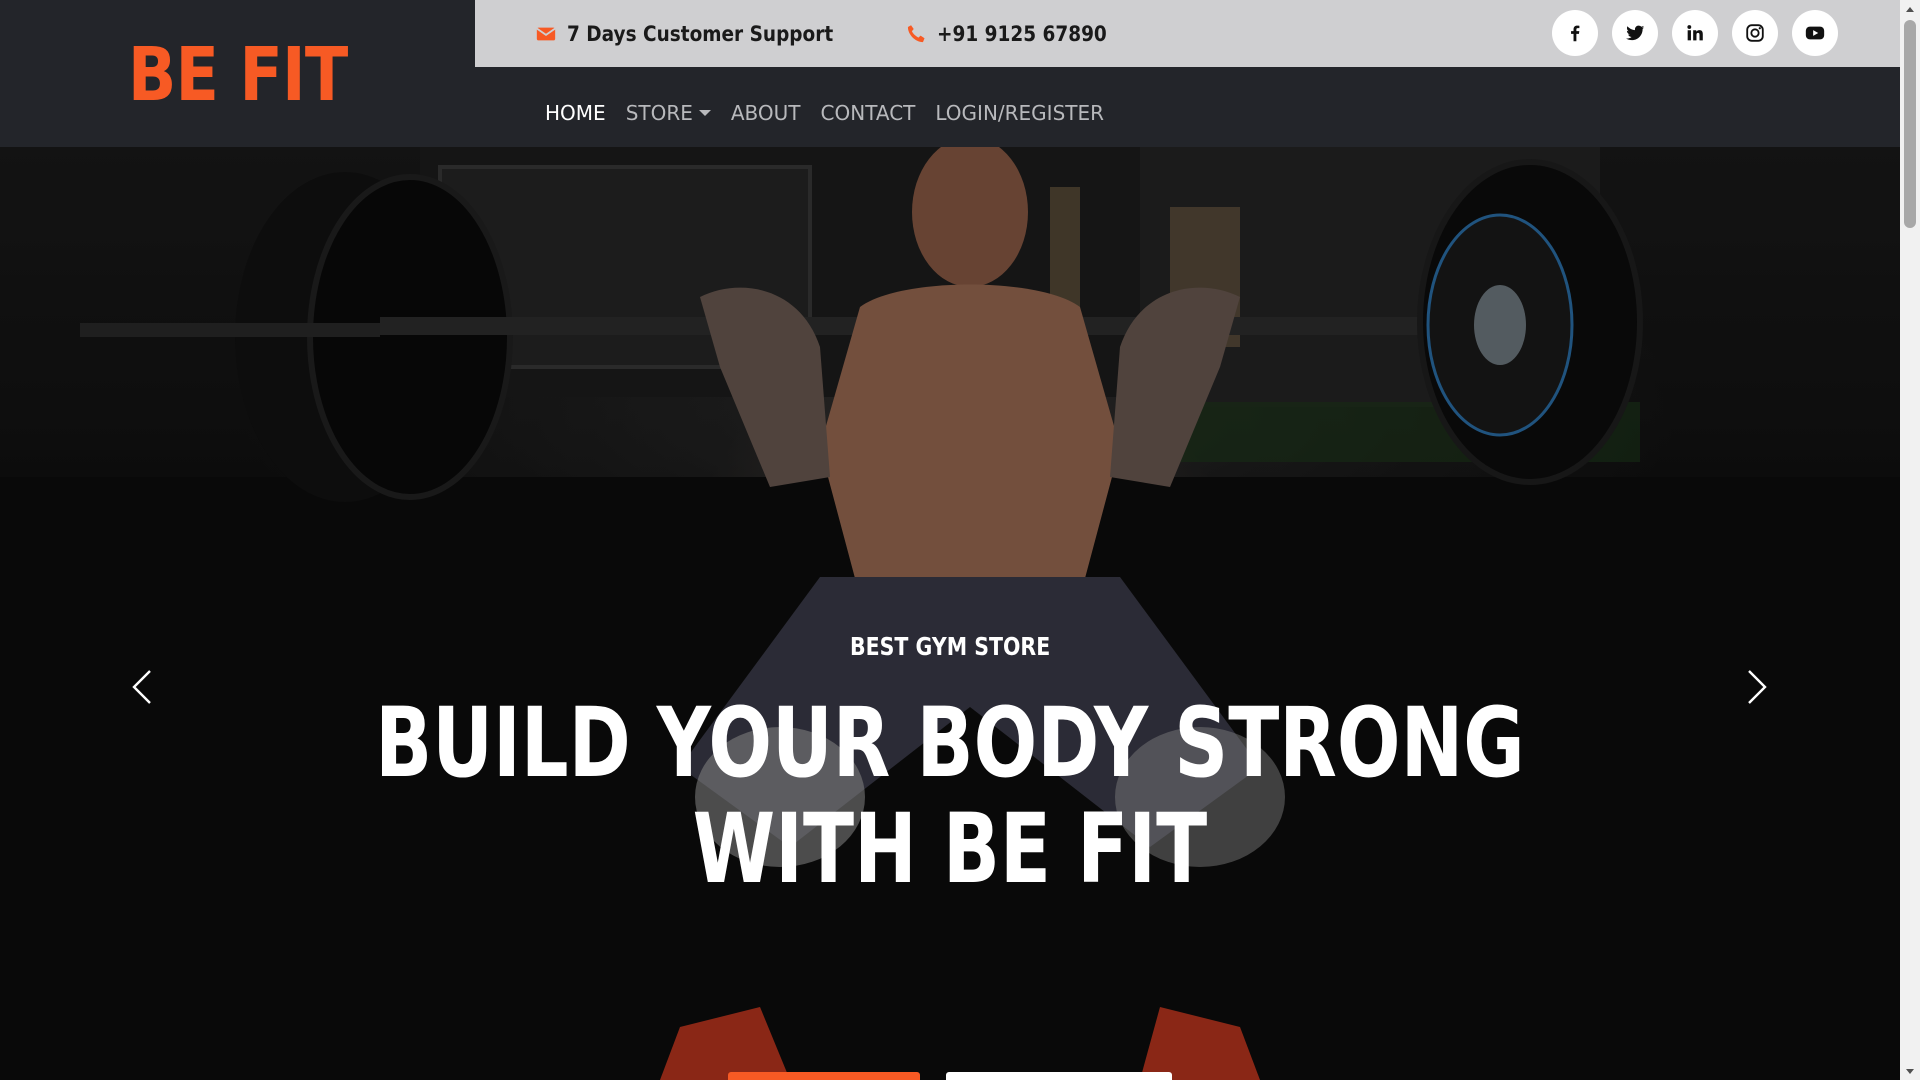  What do you see at coordinates (1910, 540) in the screenshot?
I see `page-scrollbar` at bounding box center [1910, 540].